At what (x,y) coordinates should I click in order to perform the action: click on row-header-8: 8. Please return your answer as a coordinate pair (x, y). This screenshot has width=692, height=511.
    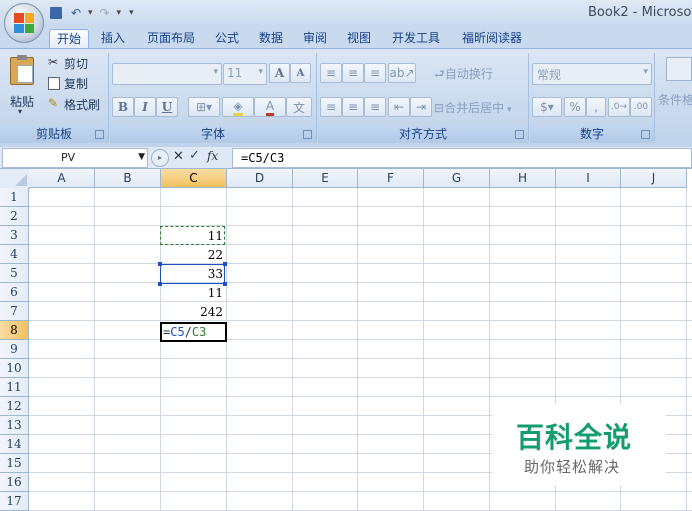
    Looking at the image, I should click on (14, 330).